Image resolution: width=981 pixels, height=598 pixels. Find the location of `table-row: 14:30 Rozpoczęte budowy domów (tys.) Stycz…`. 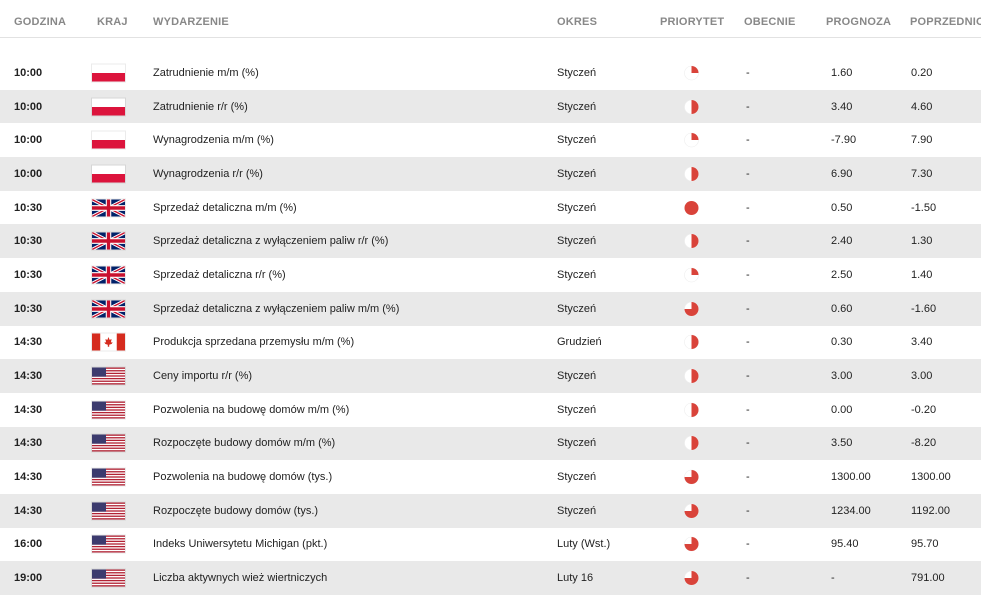

table-row: 14:30 Rozpoczęte budowy domów (tys.) Stycz… is located at coordinates (490, 510).